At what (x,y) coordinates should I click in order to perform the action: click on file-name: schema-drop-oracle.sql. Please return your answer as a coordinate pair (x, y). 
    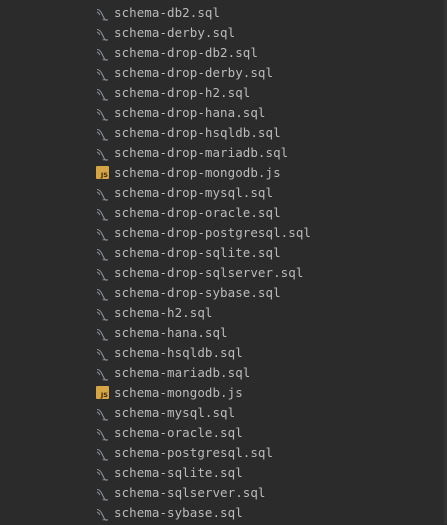
    Looking at the image, I should click on (197, 212).